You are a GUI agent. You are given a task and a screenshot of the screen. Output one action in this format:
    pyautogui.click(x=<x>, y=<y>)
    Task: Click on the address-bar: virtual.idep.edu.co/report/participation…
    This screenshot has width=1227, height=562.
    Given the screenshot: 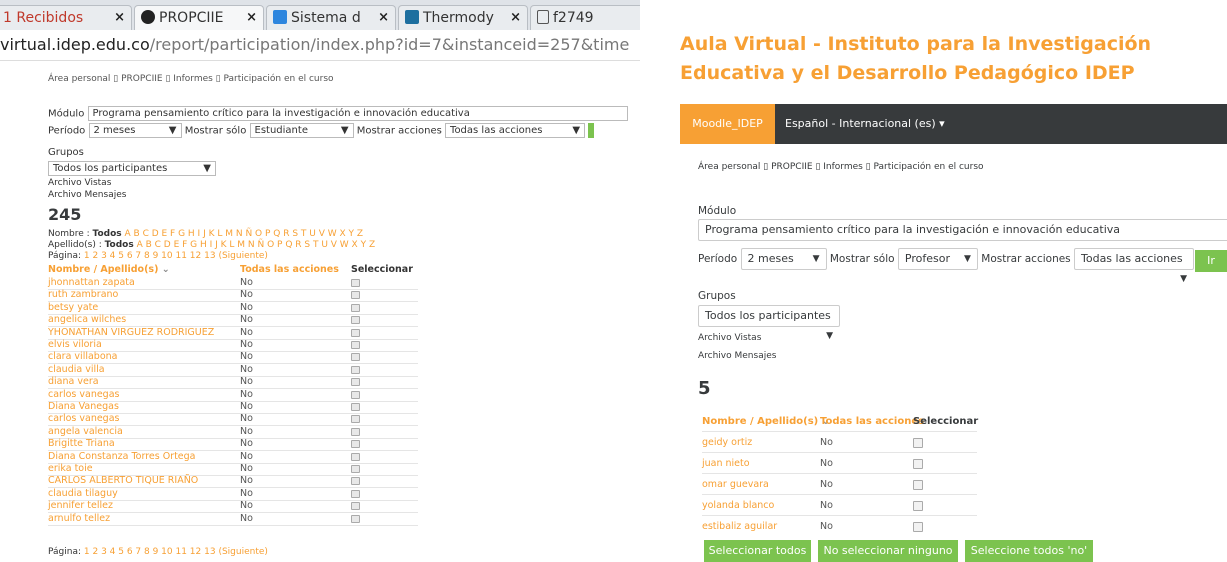 What is the action you would take?
    pyautogui.click(x=320, y=45)
    